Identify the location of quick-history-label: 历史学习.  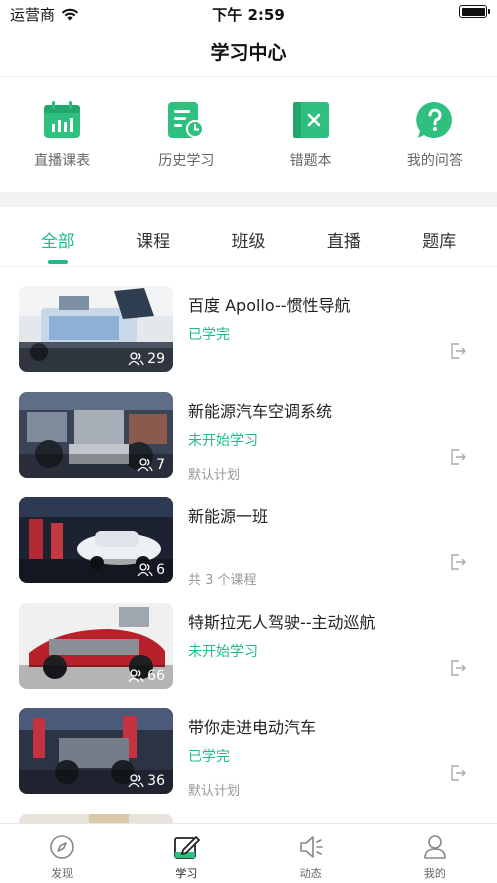
(186, 161).